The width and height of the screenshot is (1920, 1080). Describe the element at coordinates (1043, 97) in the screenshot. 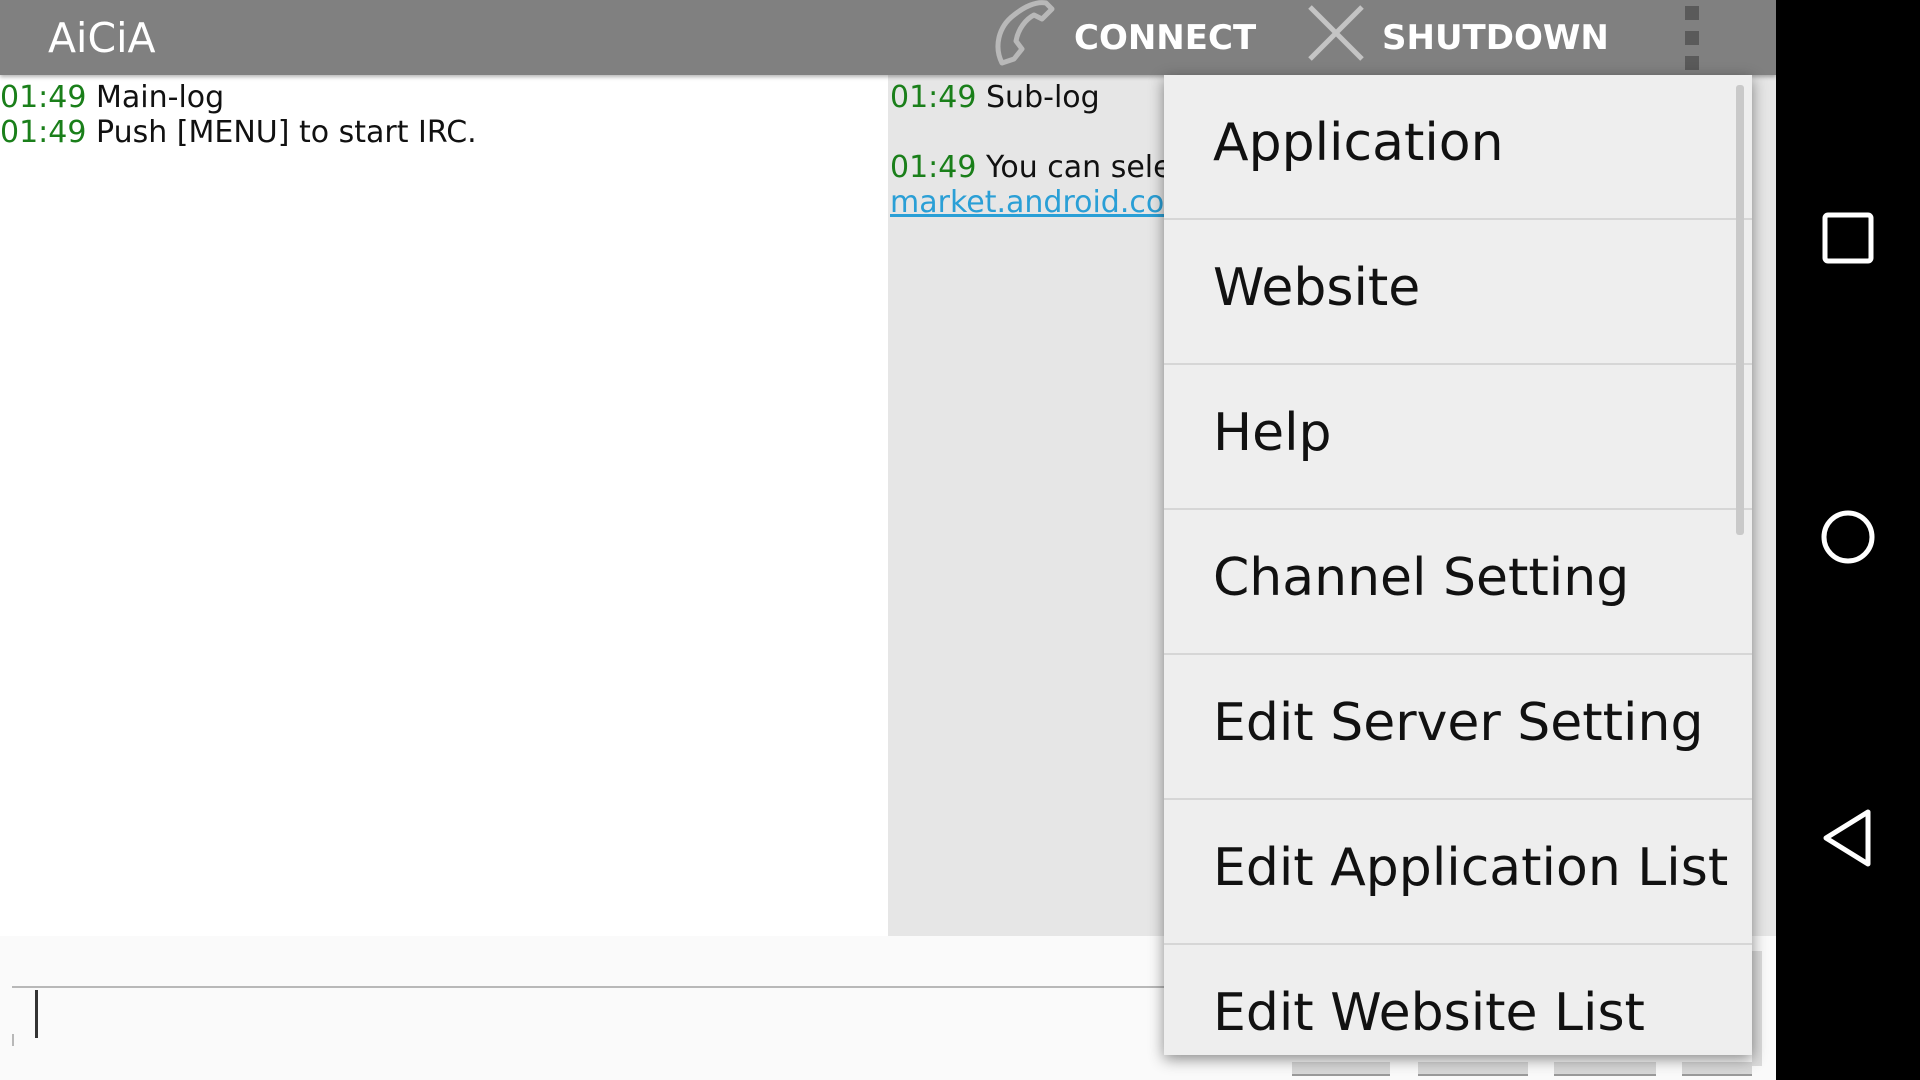

I see `log-text: Sub-log` at that location.